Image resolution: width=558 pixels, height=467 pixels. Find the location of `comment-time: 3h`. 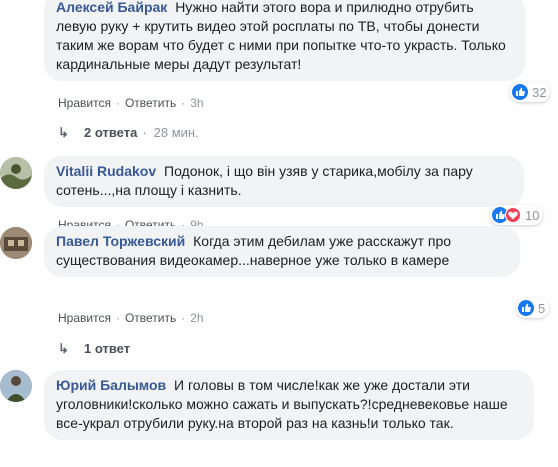

comment-time: 3h is located at coordinates (196, 103).